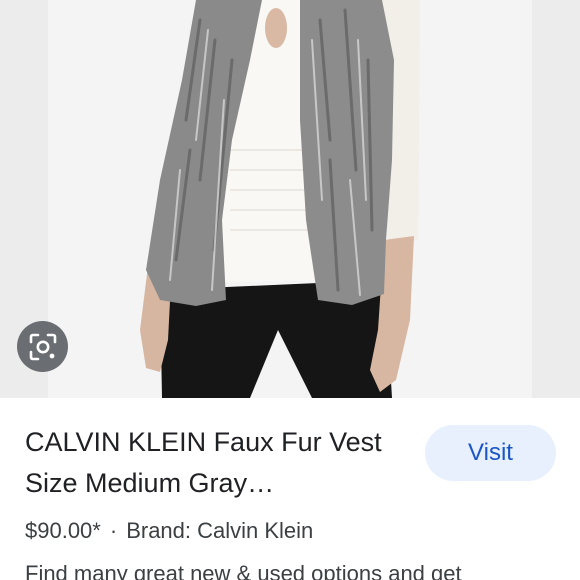 Image resolution: width=580 pixels, height=580 pixels. I want to click on google-lens-icon, so click(43, 347).